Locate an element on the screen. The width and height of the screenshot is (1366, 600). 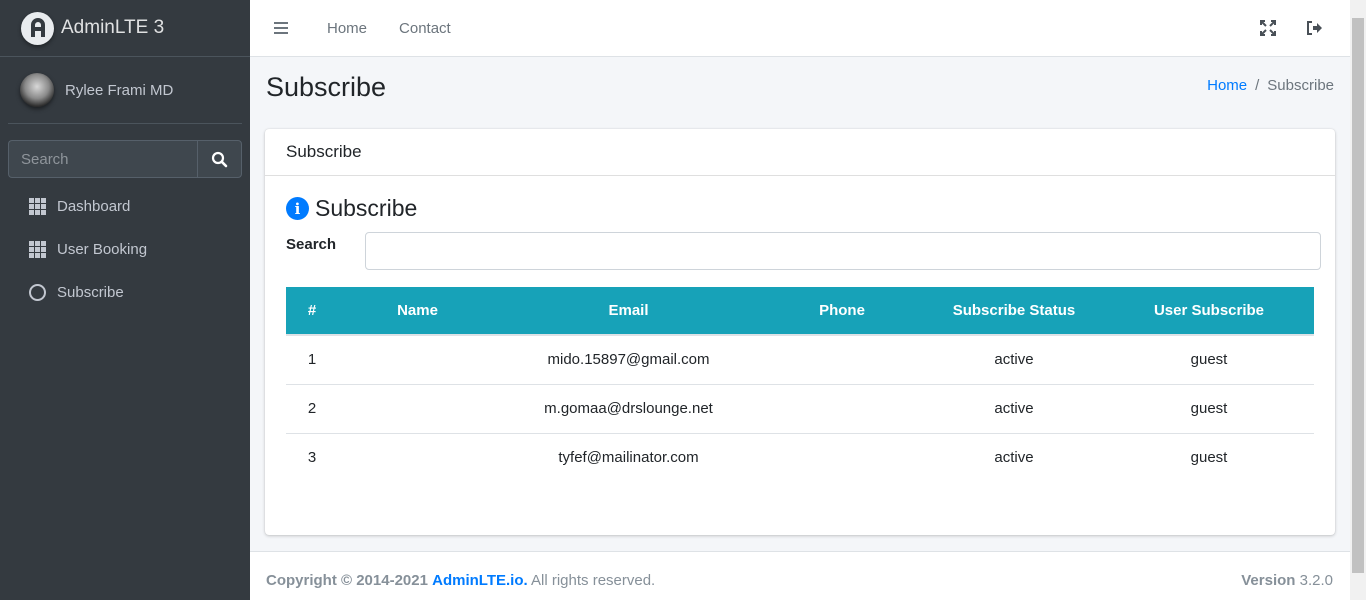
sidebar-item-subscribe: Subscribe is located at coordinates (125, 292).